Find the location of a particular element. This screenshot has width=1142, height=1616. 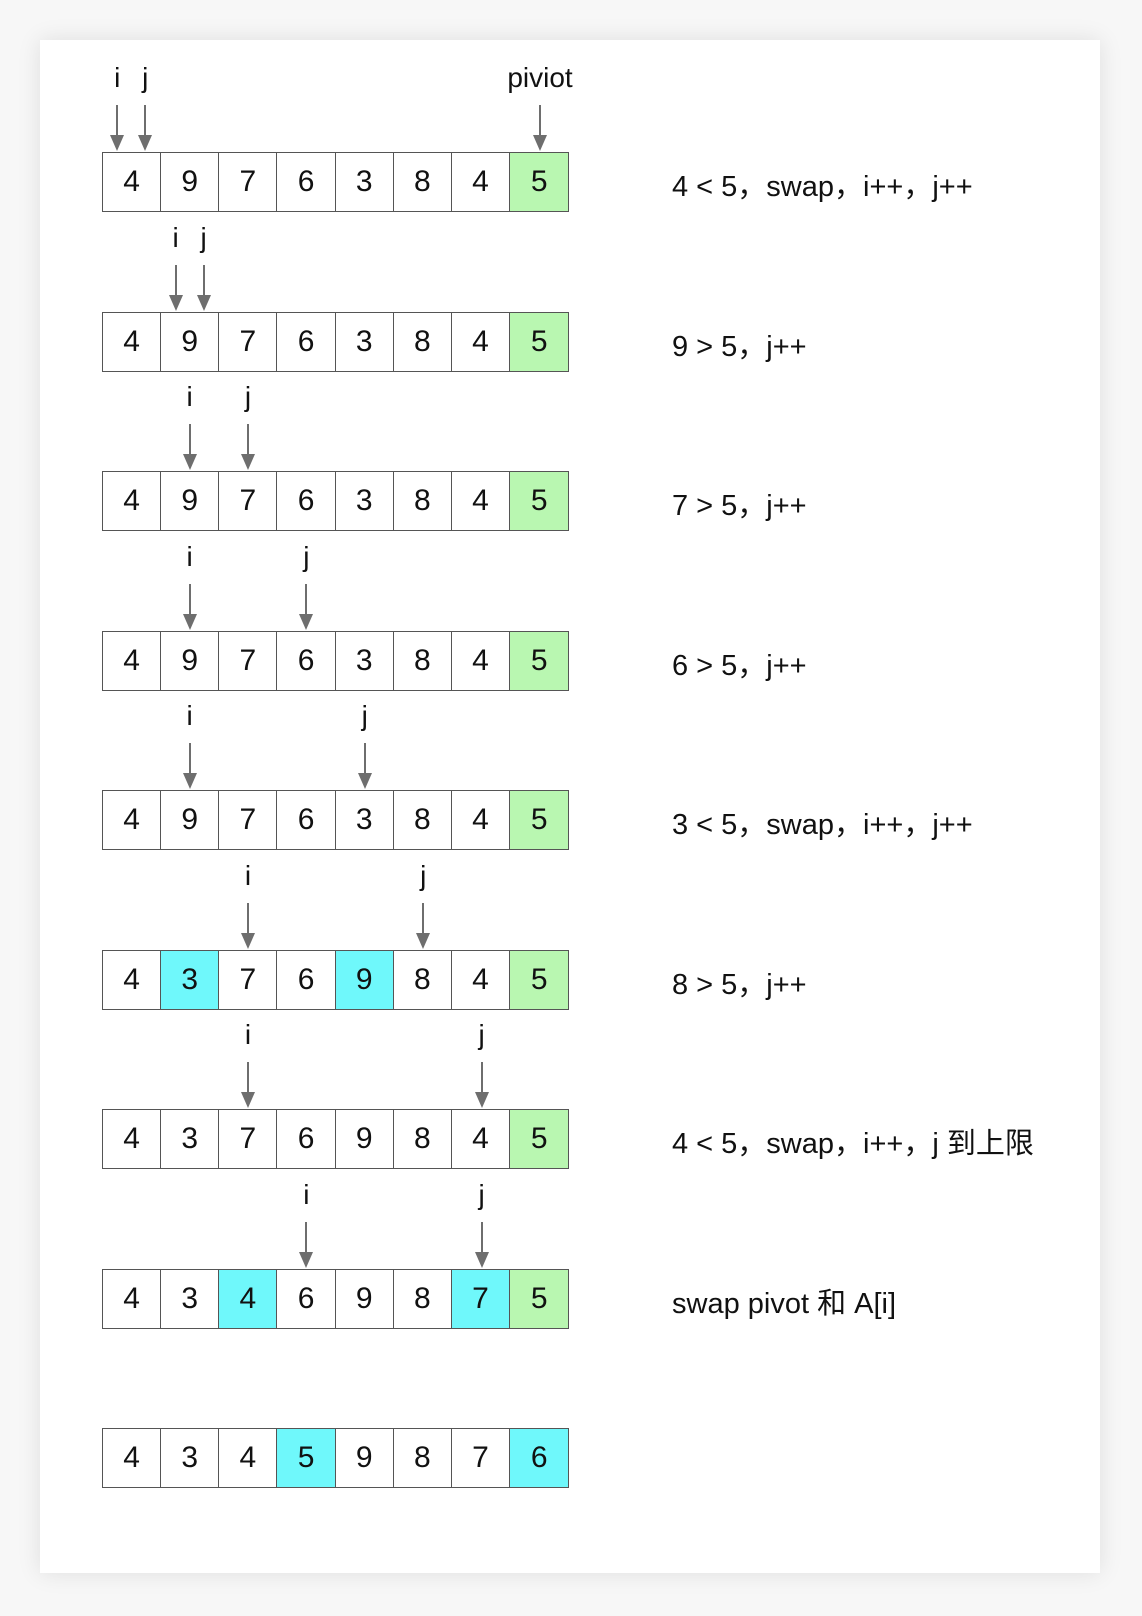

pivot-arrow is located at coordinates (540, 128).